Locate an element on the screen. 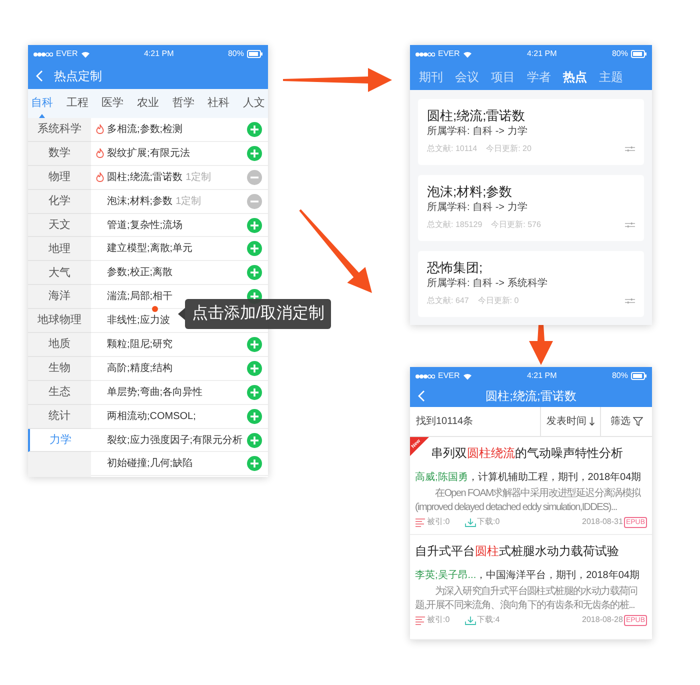 The width and height of the screenshot is (700, 685). subject-tab: 农业 is located at coordinates (148, 103).